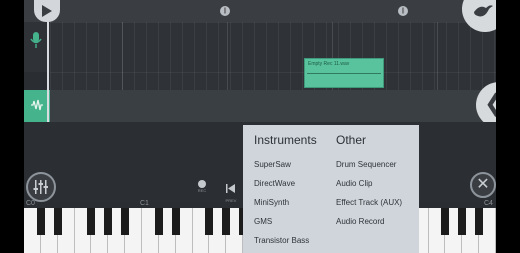  I want to click on record-icon, so click(202, 184).